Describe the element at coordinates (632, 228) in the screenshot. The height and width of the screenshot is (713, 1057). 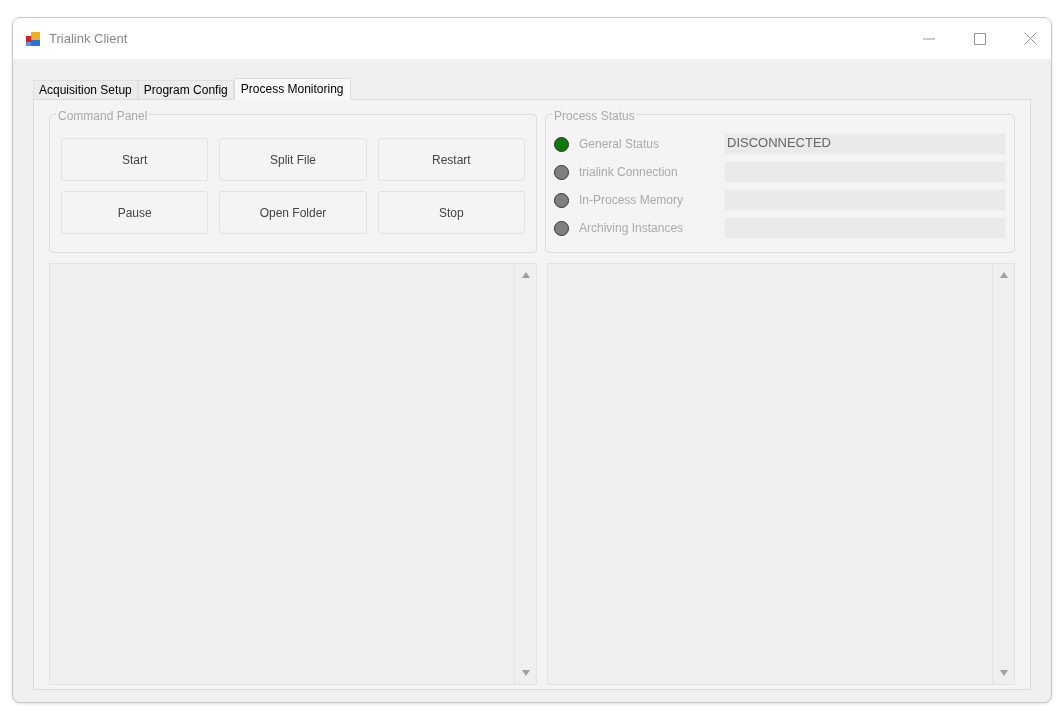
I see `status-label: Archiving Instances` at that location.